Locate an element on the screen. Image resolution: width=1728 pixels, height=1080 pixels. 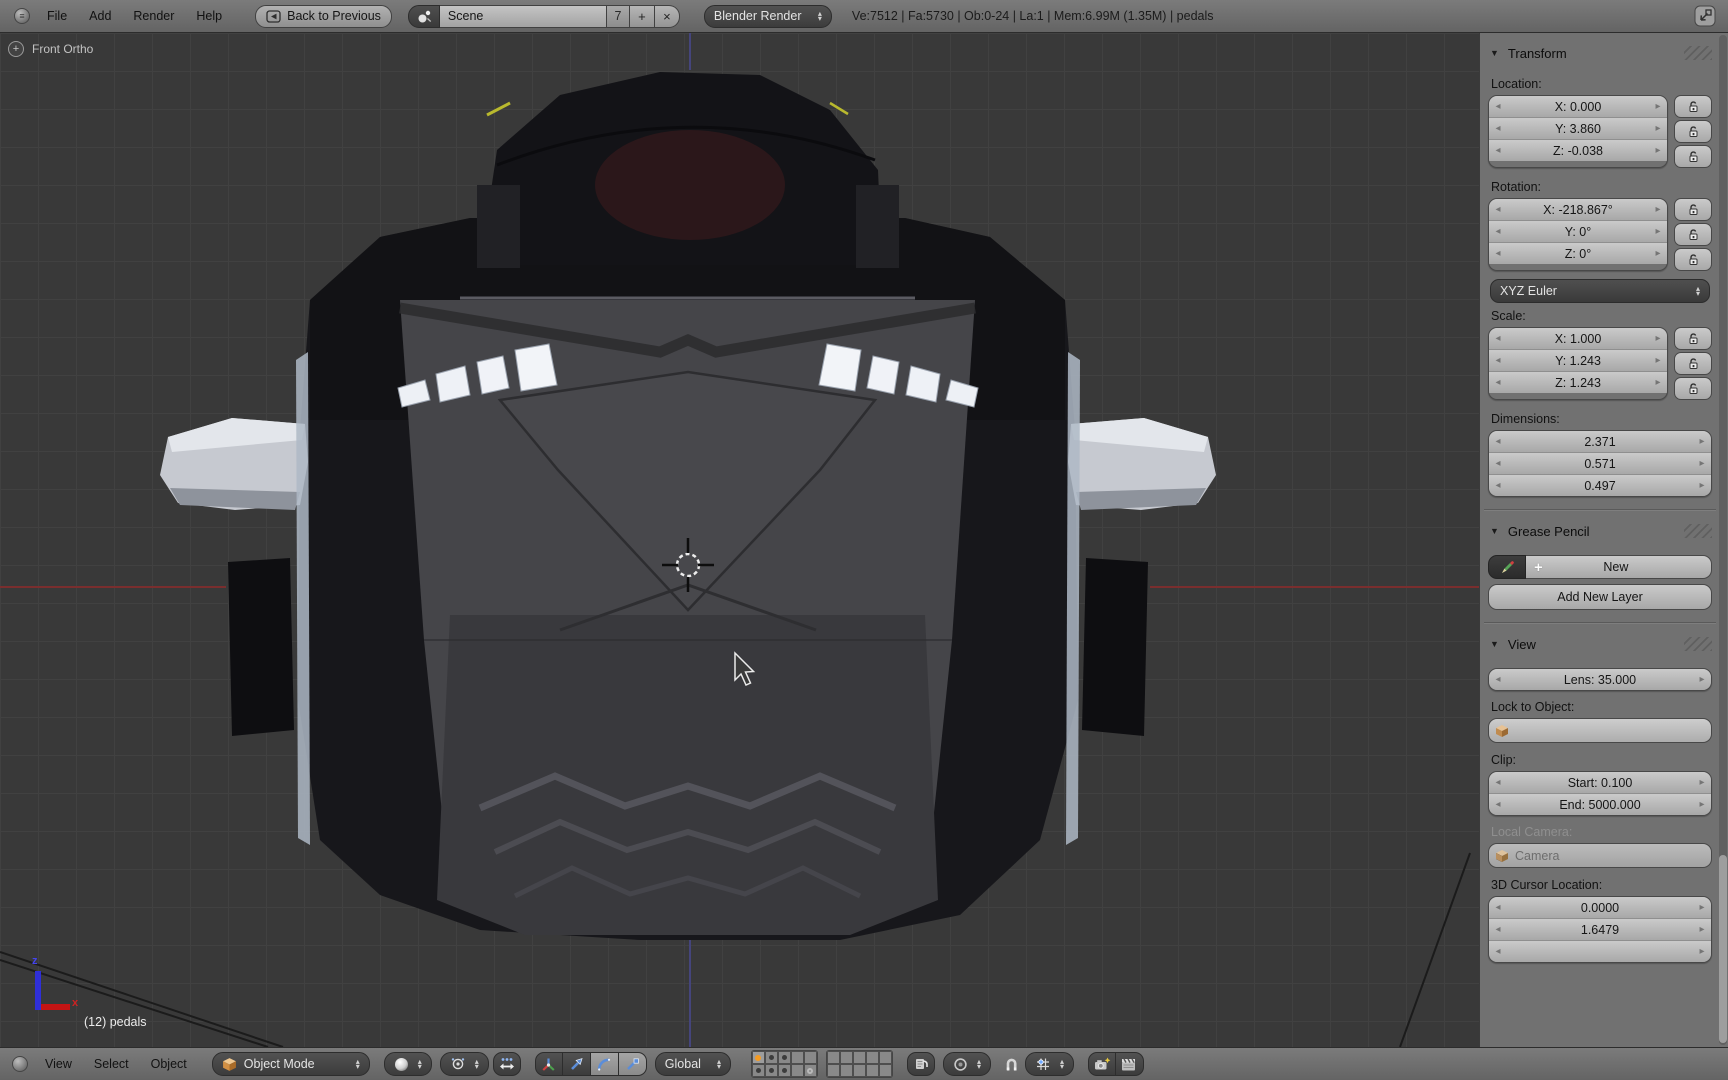
rotation-mode-select: XYZ Euler ▴ ▾ is located at coordinates (1600, 291).